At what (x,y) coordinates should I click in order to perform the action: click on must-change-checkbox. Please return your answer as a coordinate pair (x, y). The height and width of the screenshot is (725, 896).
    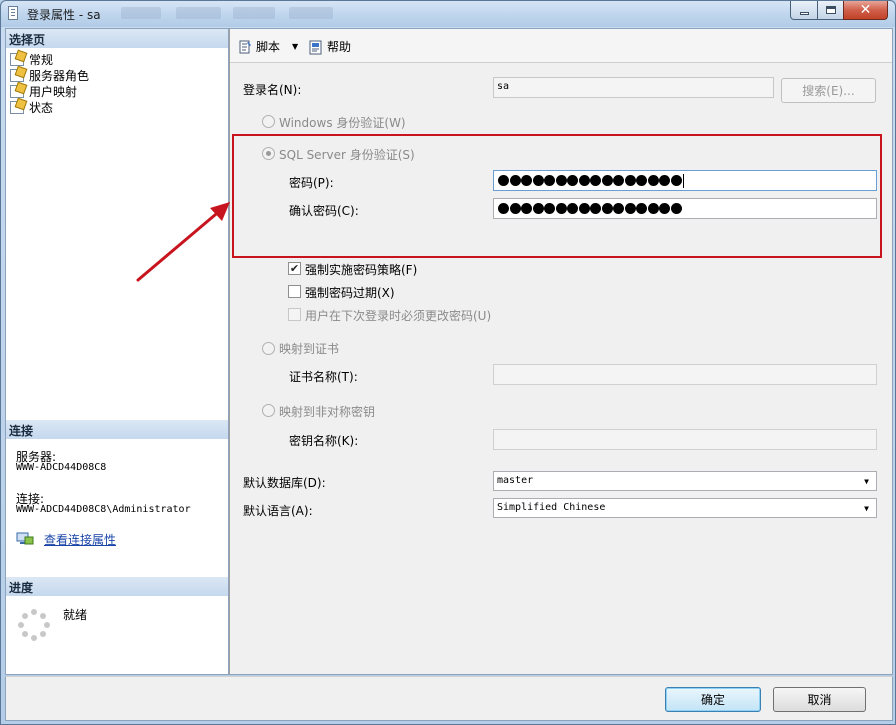
    Looking at the image, I should click on (294, 314).